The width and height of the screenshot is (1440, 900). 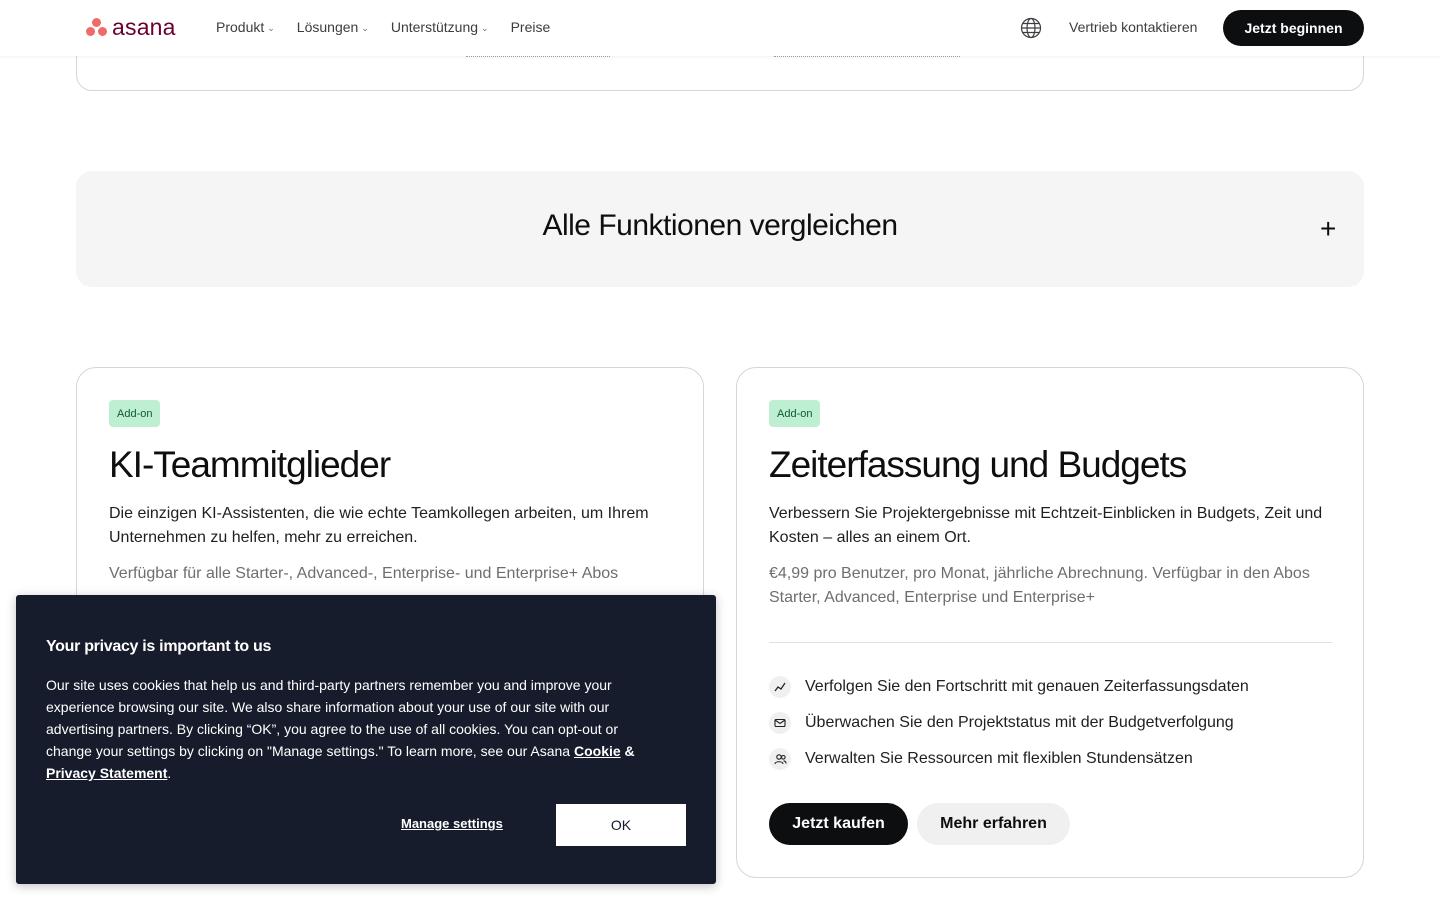 What do you see at coordinates (780, 687) in the screenshot?
I see `trend-line-icon` at bounding box center [780, 687].